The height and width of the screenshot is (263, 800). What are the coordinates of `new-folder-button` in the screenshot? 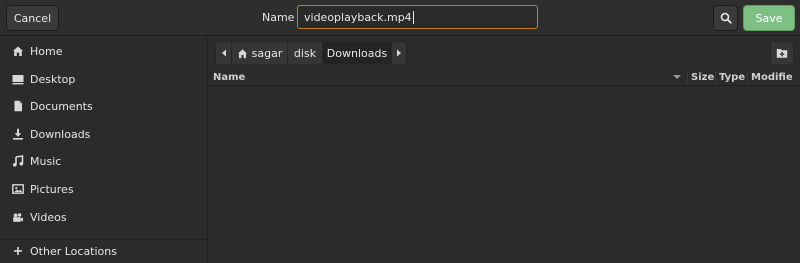 It's located at (782, 53).